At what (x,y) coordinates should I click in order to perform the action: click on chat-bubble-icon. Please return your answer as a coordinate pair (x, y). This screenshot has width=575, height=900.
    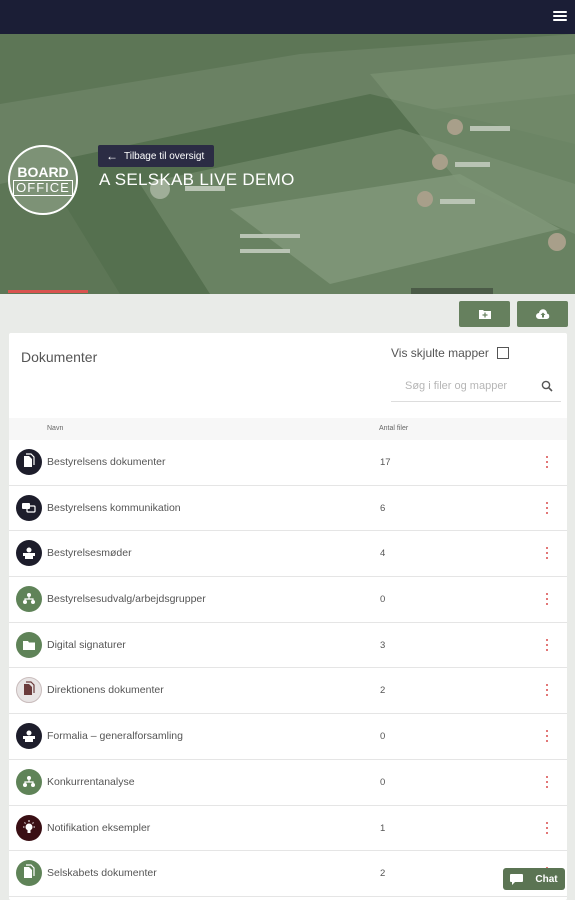
    Looking at the image, I should click on (517, 879).